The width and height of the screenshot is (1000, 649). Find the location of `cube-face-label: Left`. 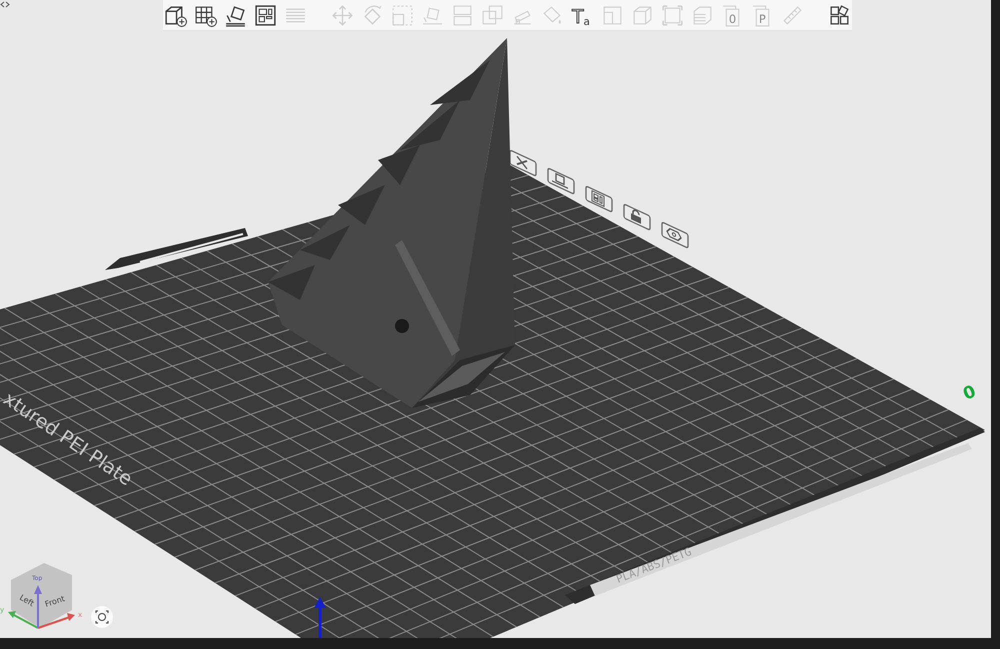

cube-face-label: Left is located at coordinates (27, 600).